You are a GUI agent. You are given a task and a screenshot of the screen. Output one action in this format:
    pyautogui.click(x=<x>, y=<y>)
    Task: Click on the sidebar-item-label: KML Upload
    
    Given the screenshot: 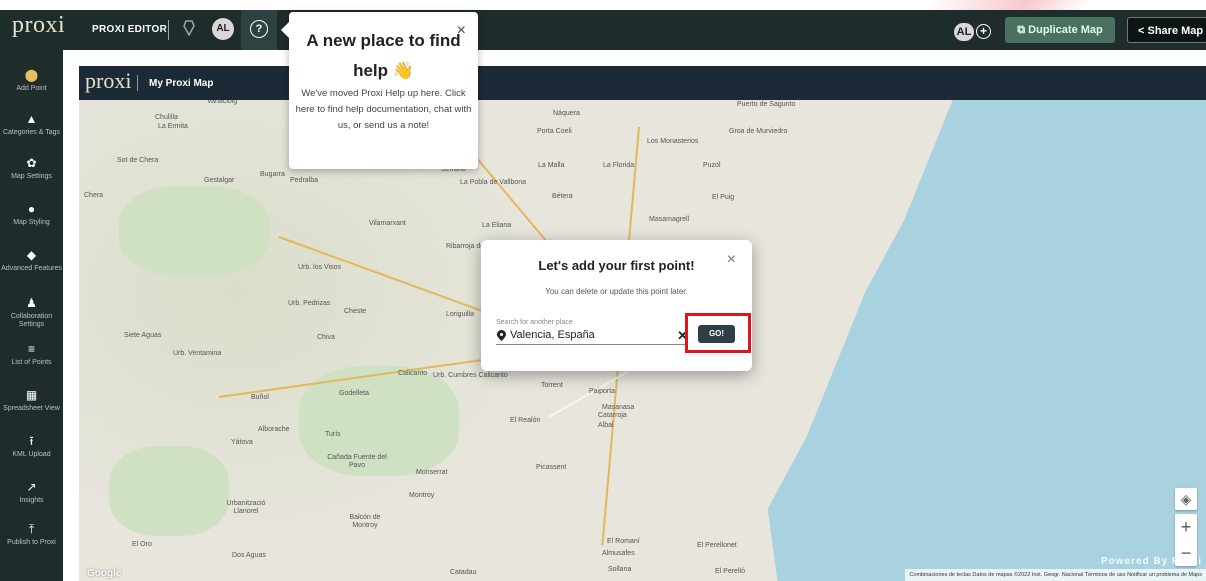 What is the action you would take?
    pyautogui.click(x=31, y=454)
    